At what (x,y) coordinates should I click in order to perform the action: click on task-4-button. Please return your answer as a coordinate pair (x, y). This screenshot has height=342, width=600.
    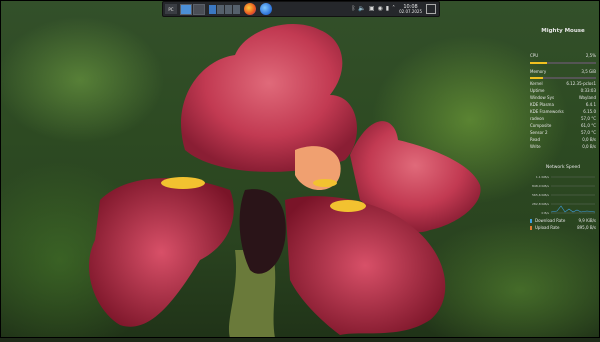
    Looking at the image, I should click on (236, 9).